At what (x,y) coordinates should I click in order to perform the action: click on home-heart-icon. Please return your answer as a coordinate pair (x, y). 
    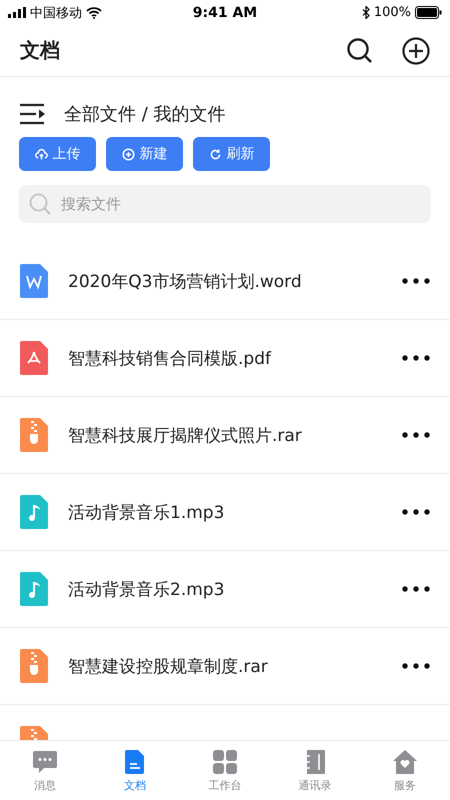
    Looking at the image, I should click on (405, 761).